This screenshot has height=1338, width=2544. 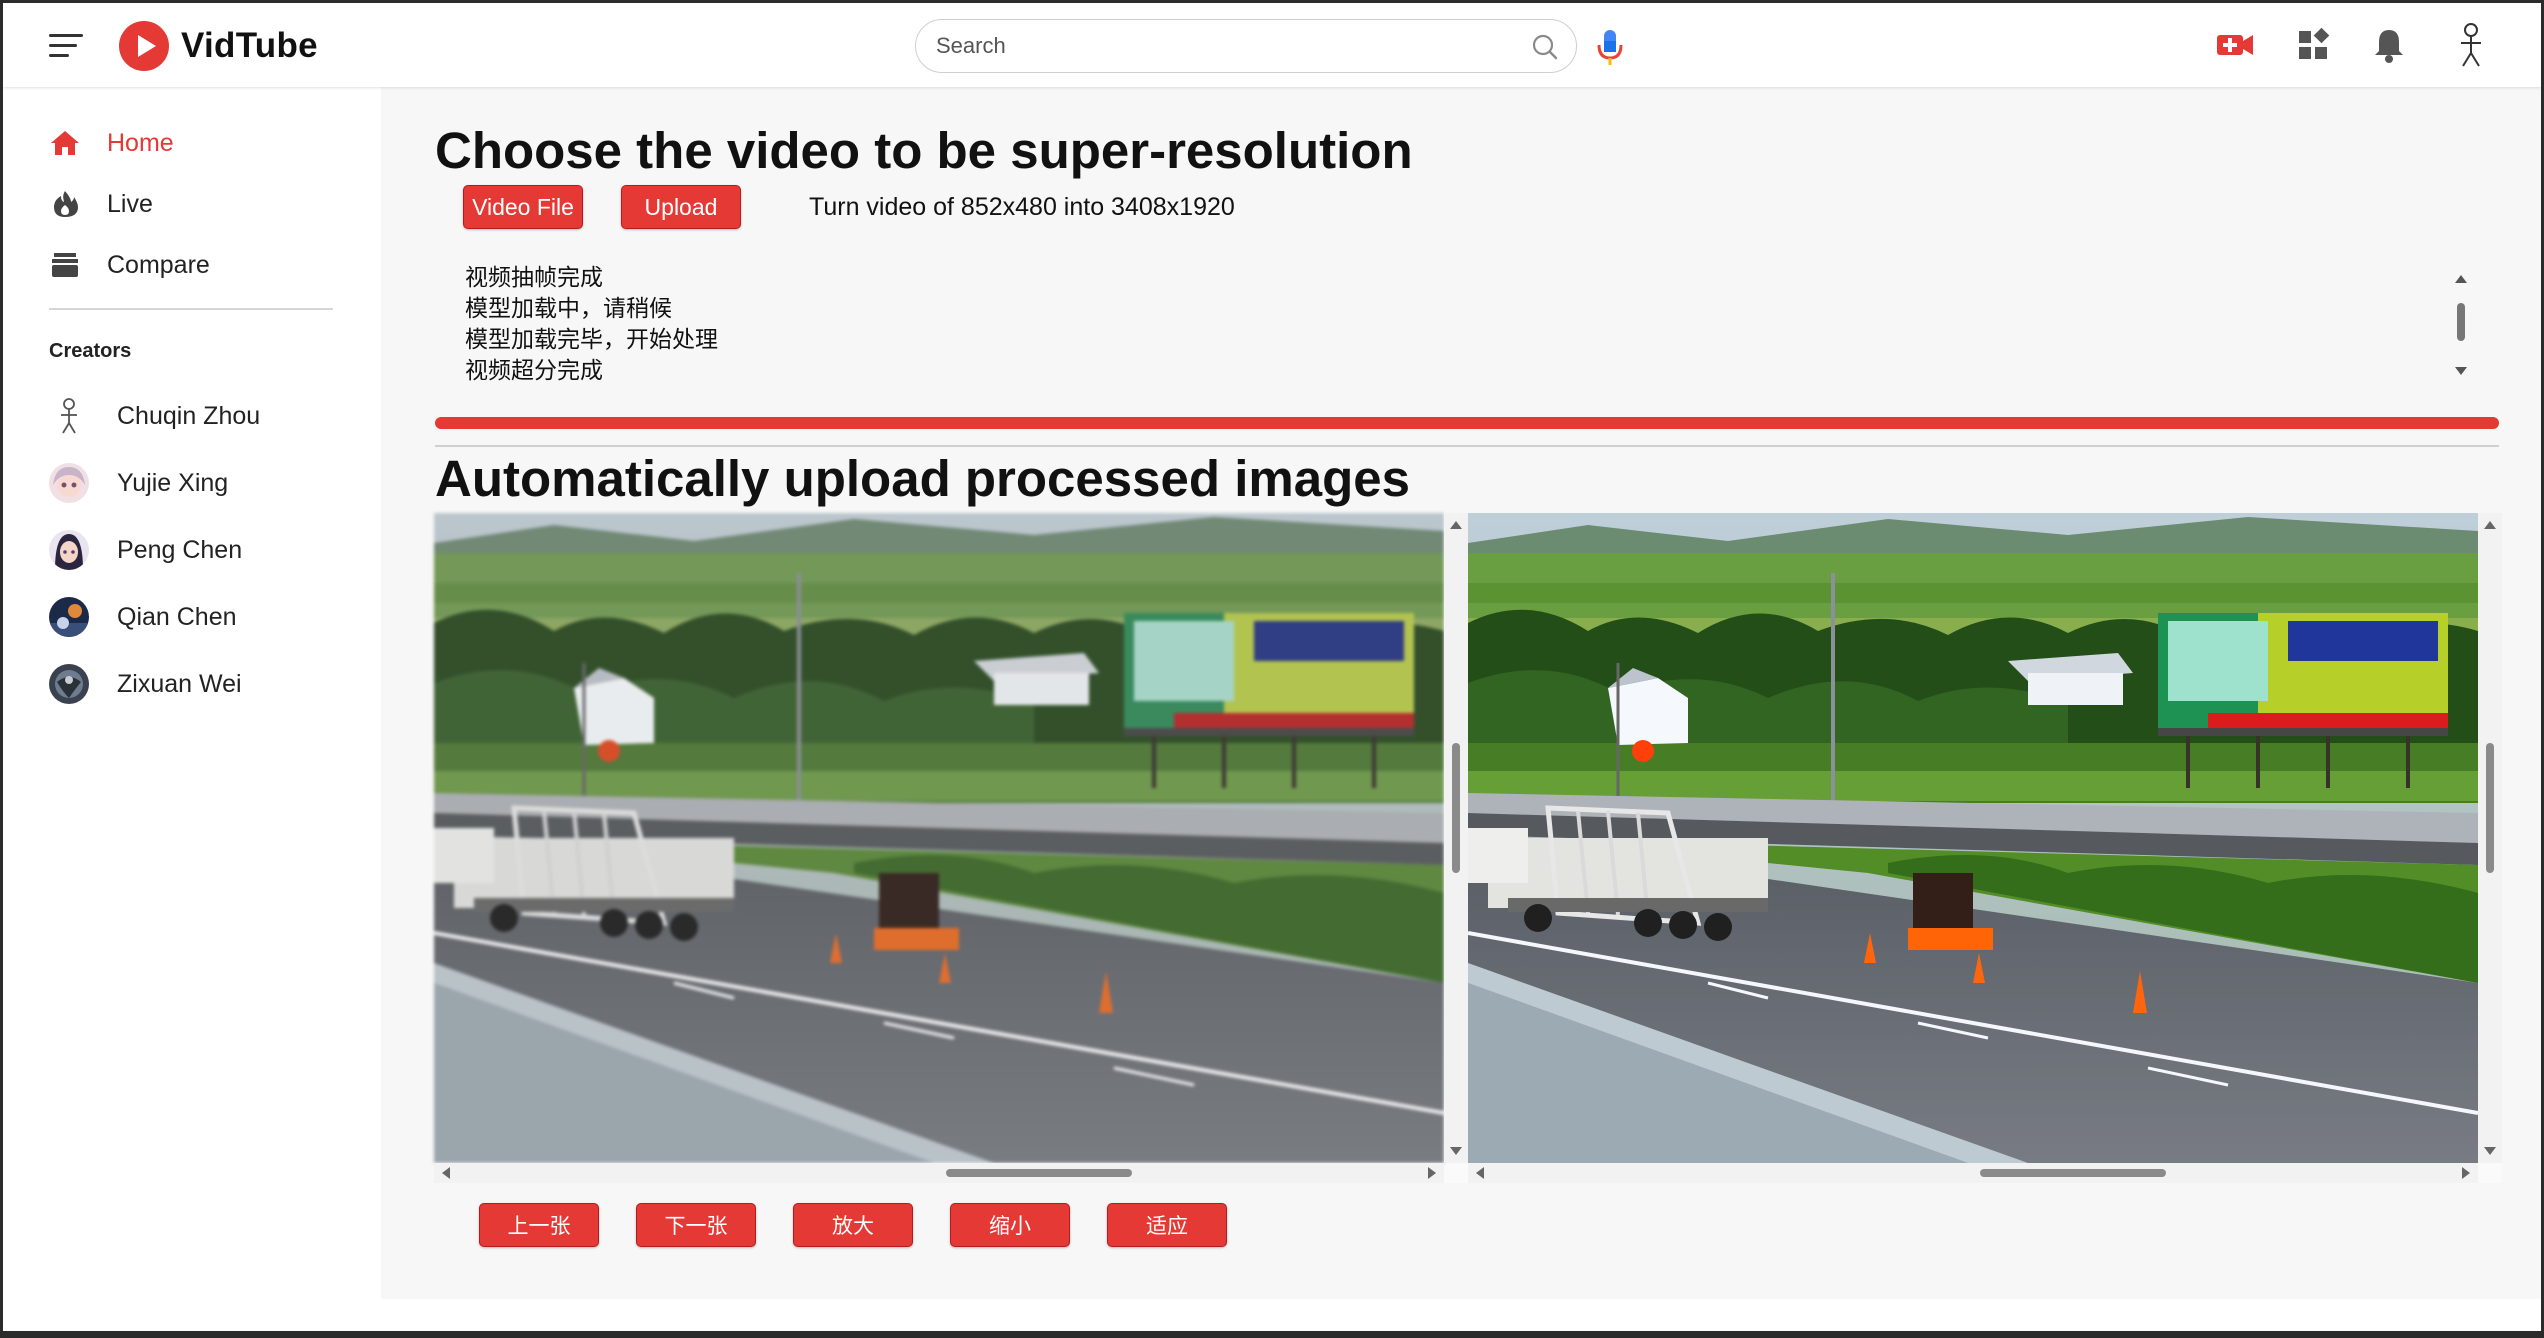 I want to click on section-divider, so click(x=1467, y=446).